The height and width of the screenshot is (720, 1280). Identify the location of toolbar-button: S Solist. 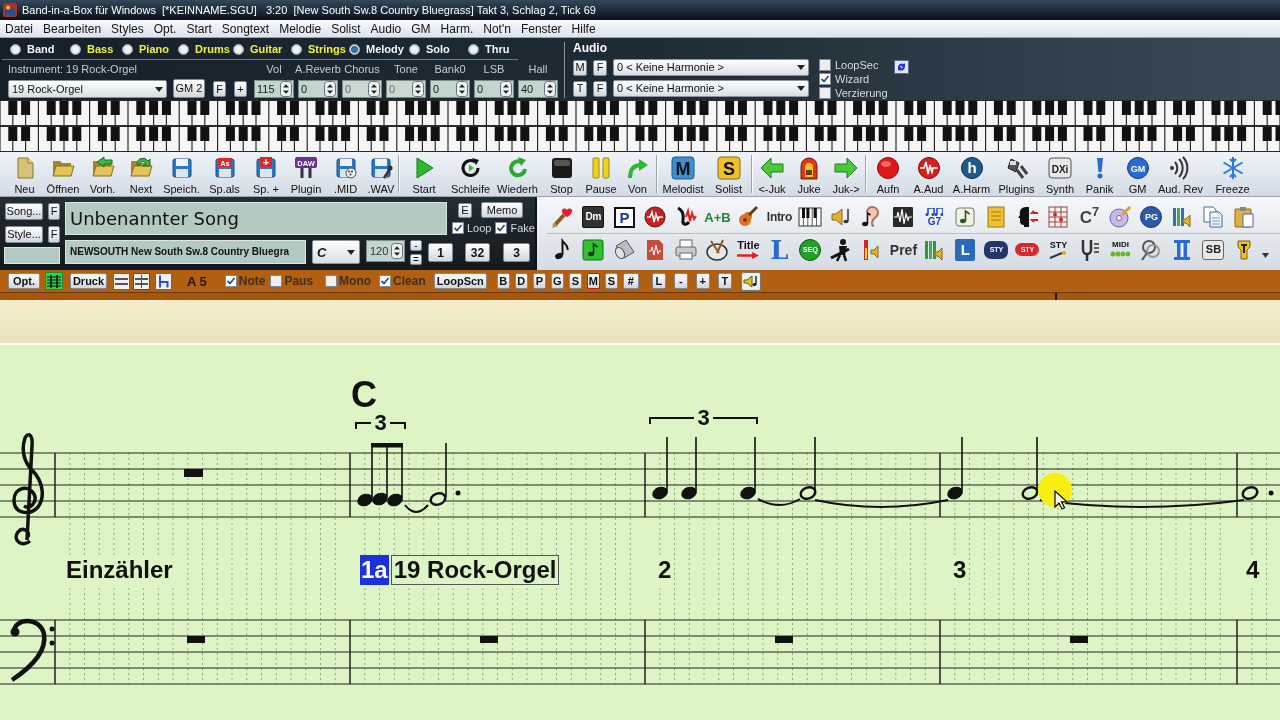
(728, 174).